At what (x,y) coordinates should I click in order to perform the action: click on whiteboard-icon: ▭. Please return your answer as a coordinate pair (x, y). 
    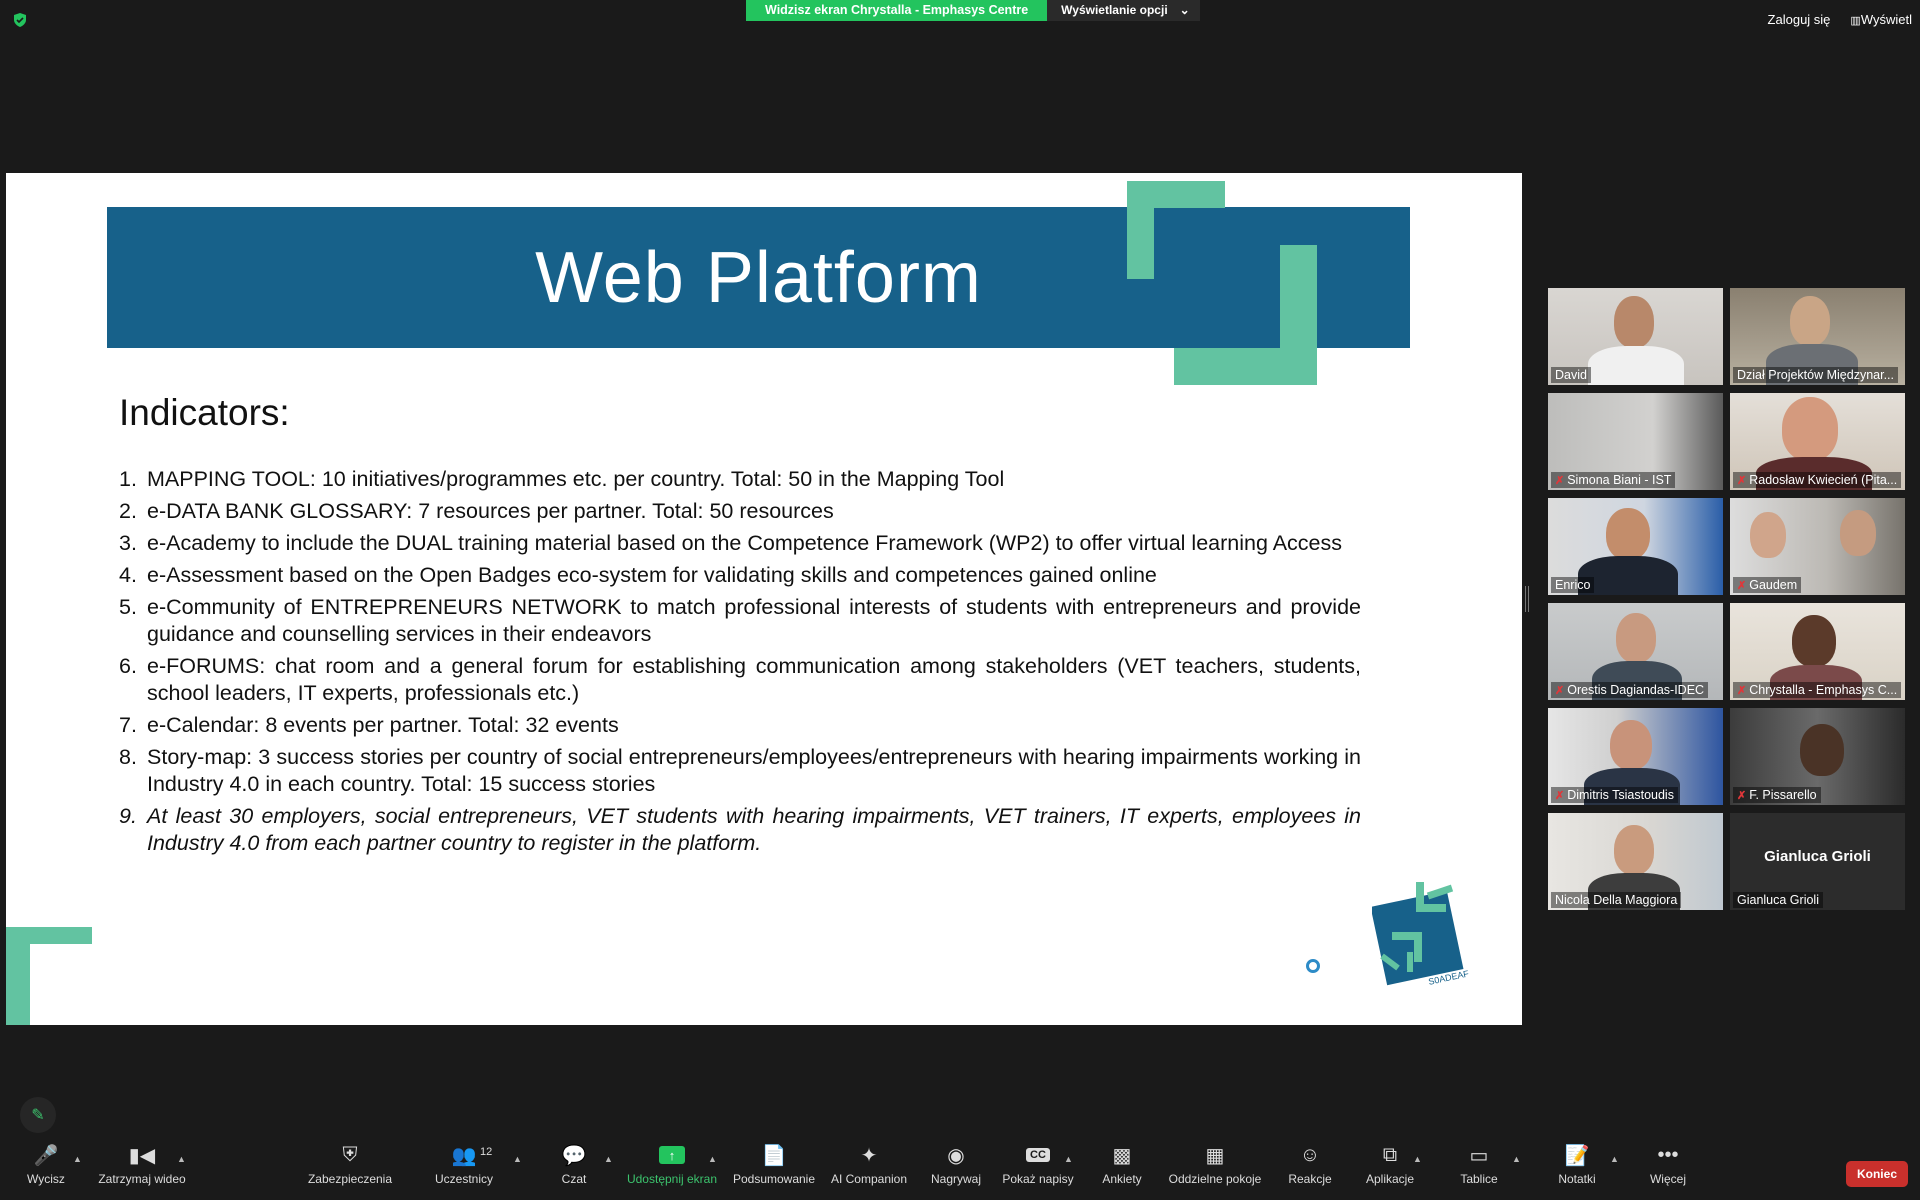
    Looking at the image, I should click on (1479, 1155).